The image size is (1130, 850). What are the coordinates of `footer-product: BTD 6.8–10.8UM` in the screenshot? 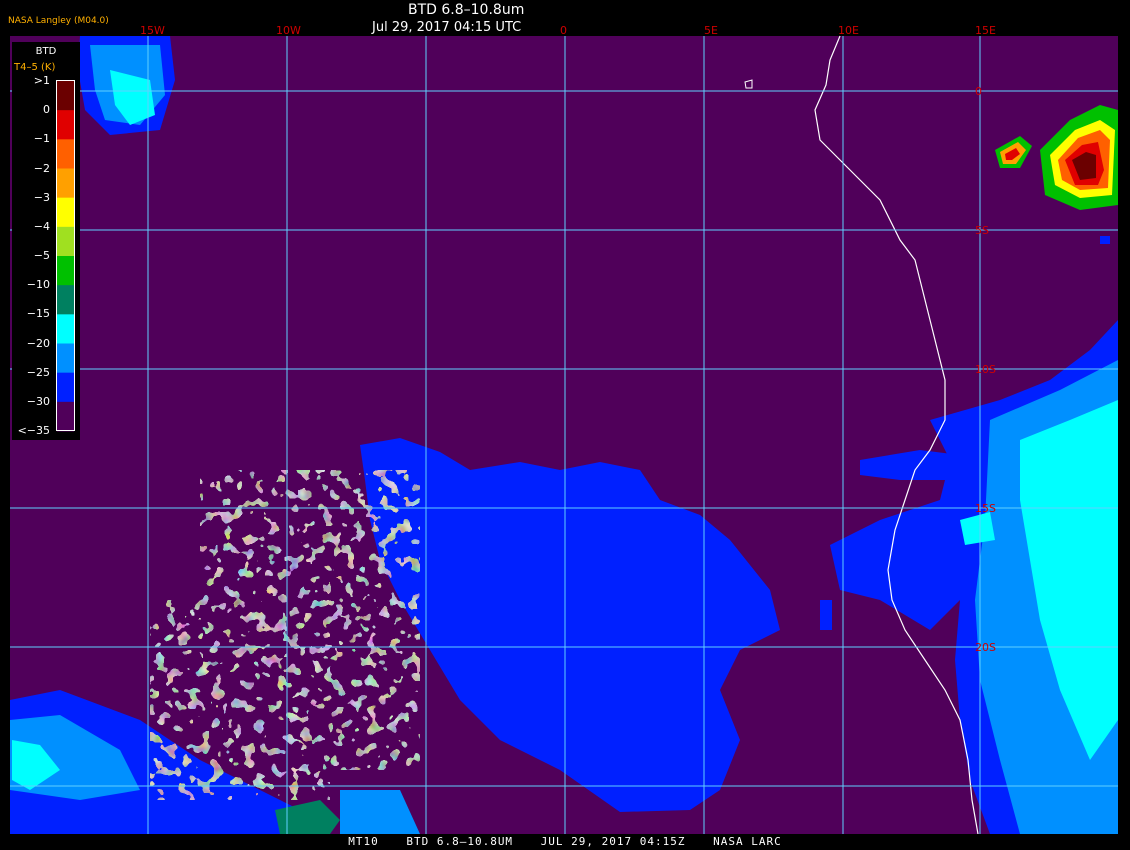 It's located at (460, 841).